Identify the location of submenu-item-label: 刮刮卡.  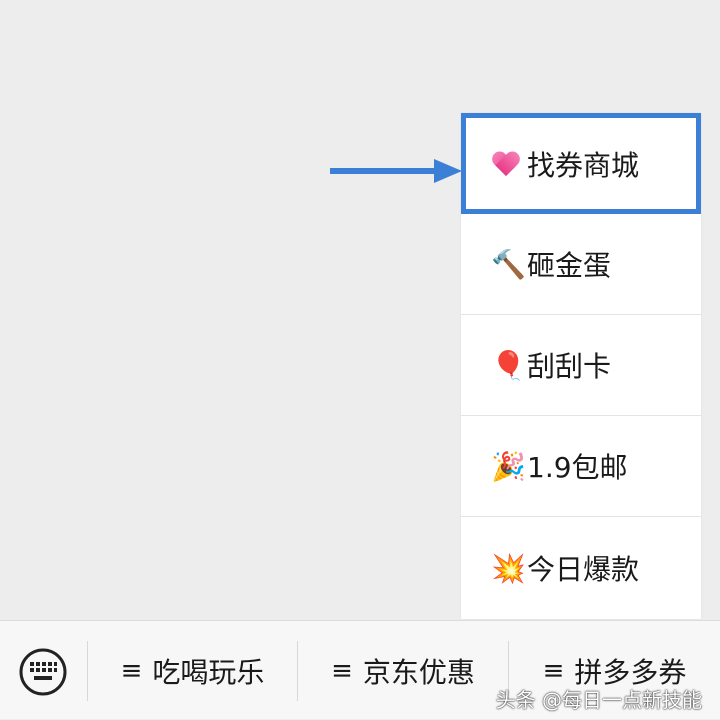
(569, 366).